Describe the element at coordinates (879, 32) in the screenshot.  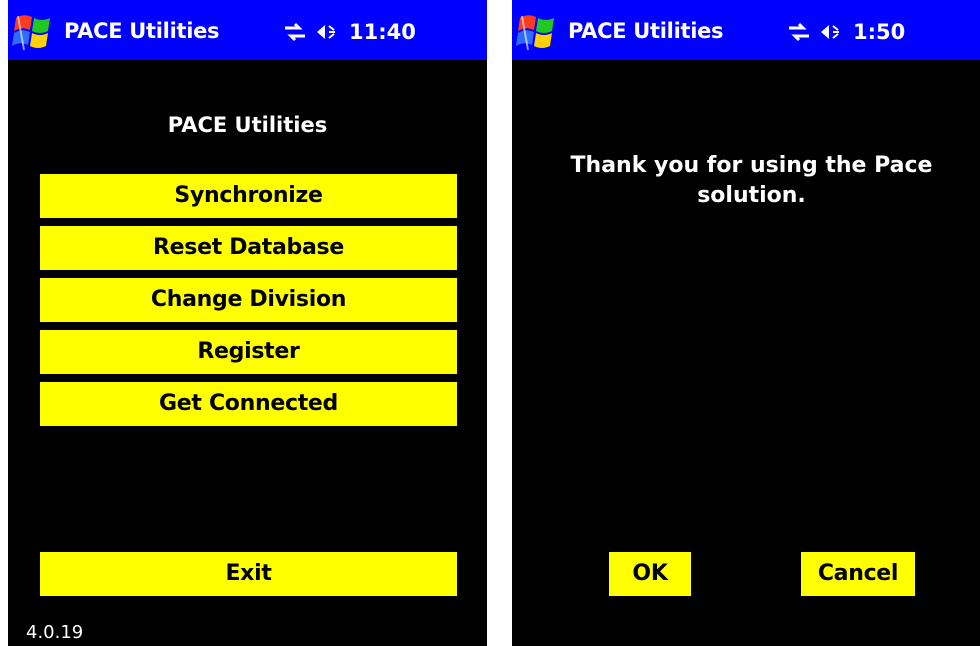
I see `clock: 1:50` at that location.